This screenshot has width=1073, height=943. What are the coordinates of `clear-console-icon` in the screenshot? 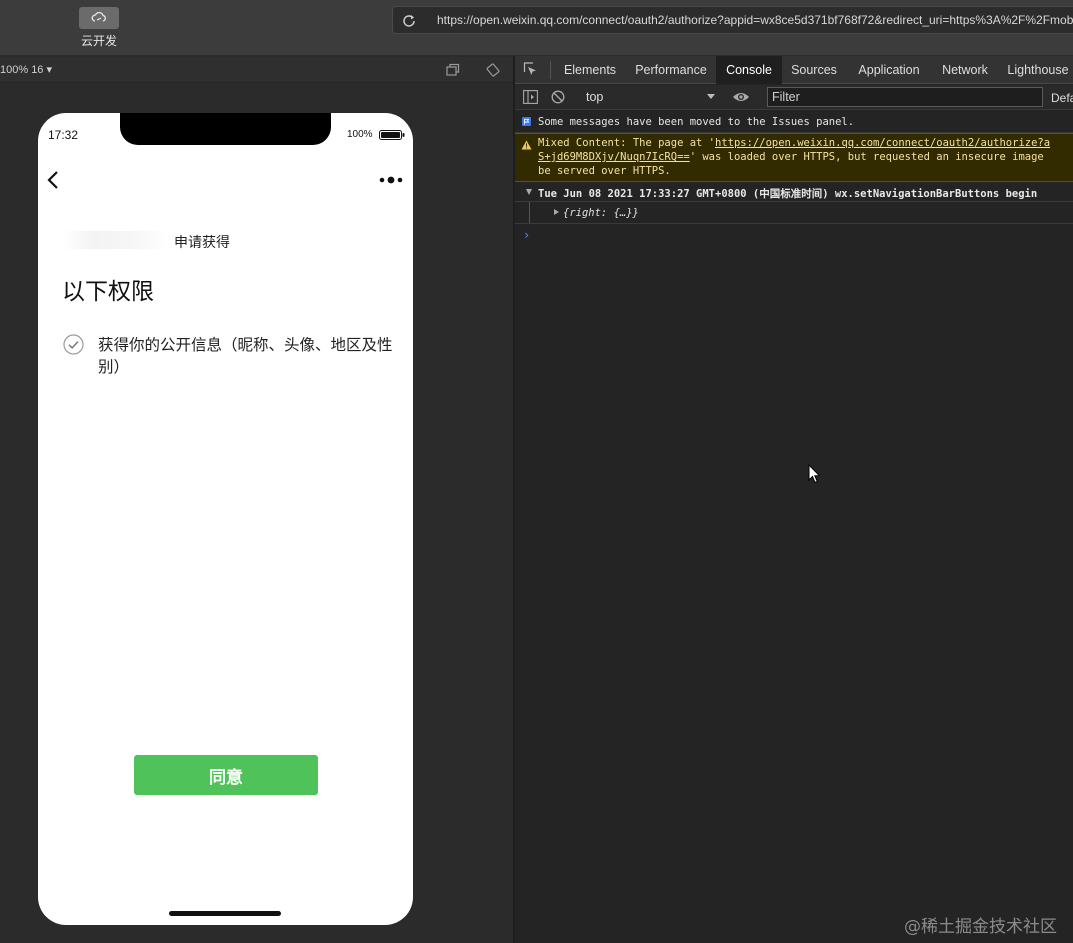 It's located at (558, 97).